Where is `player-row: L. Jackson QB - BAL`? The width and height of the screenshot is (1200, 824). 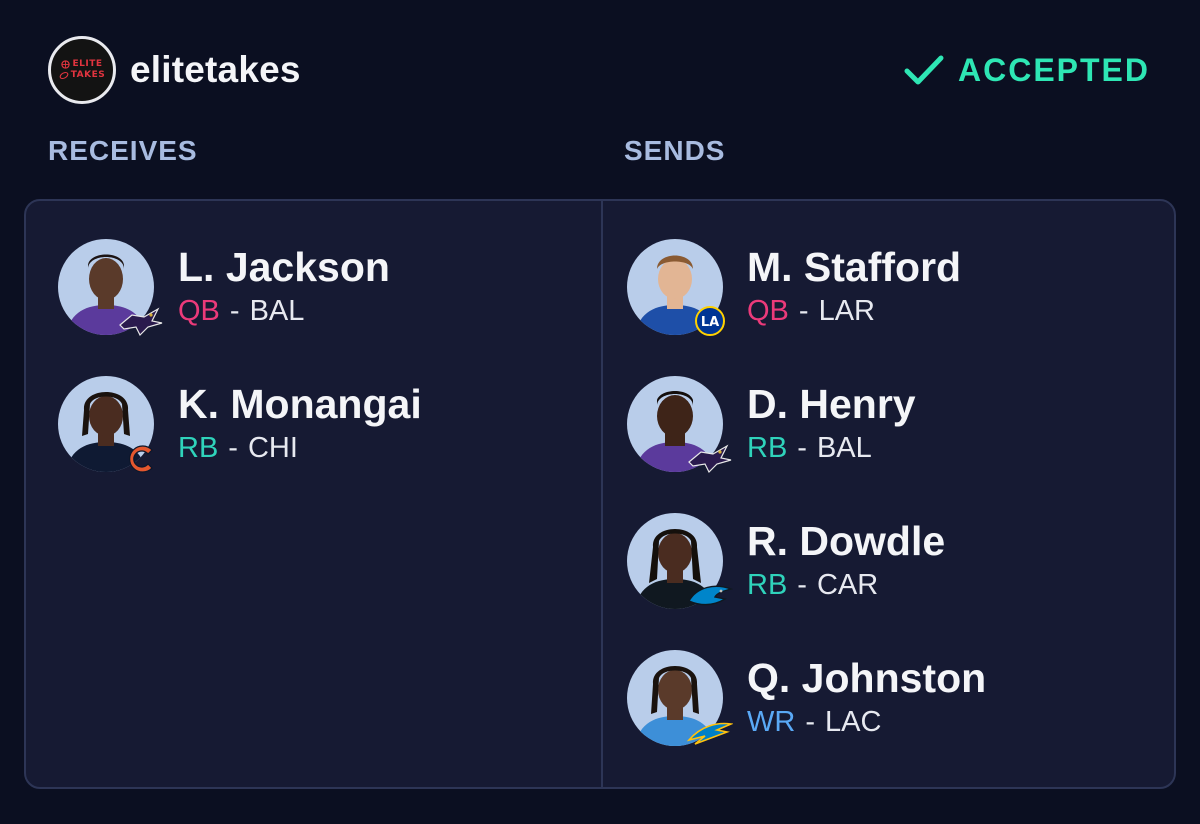 player-row: L. Jackson QB - BAL is located at coordinates (240, 307).